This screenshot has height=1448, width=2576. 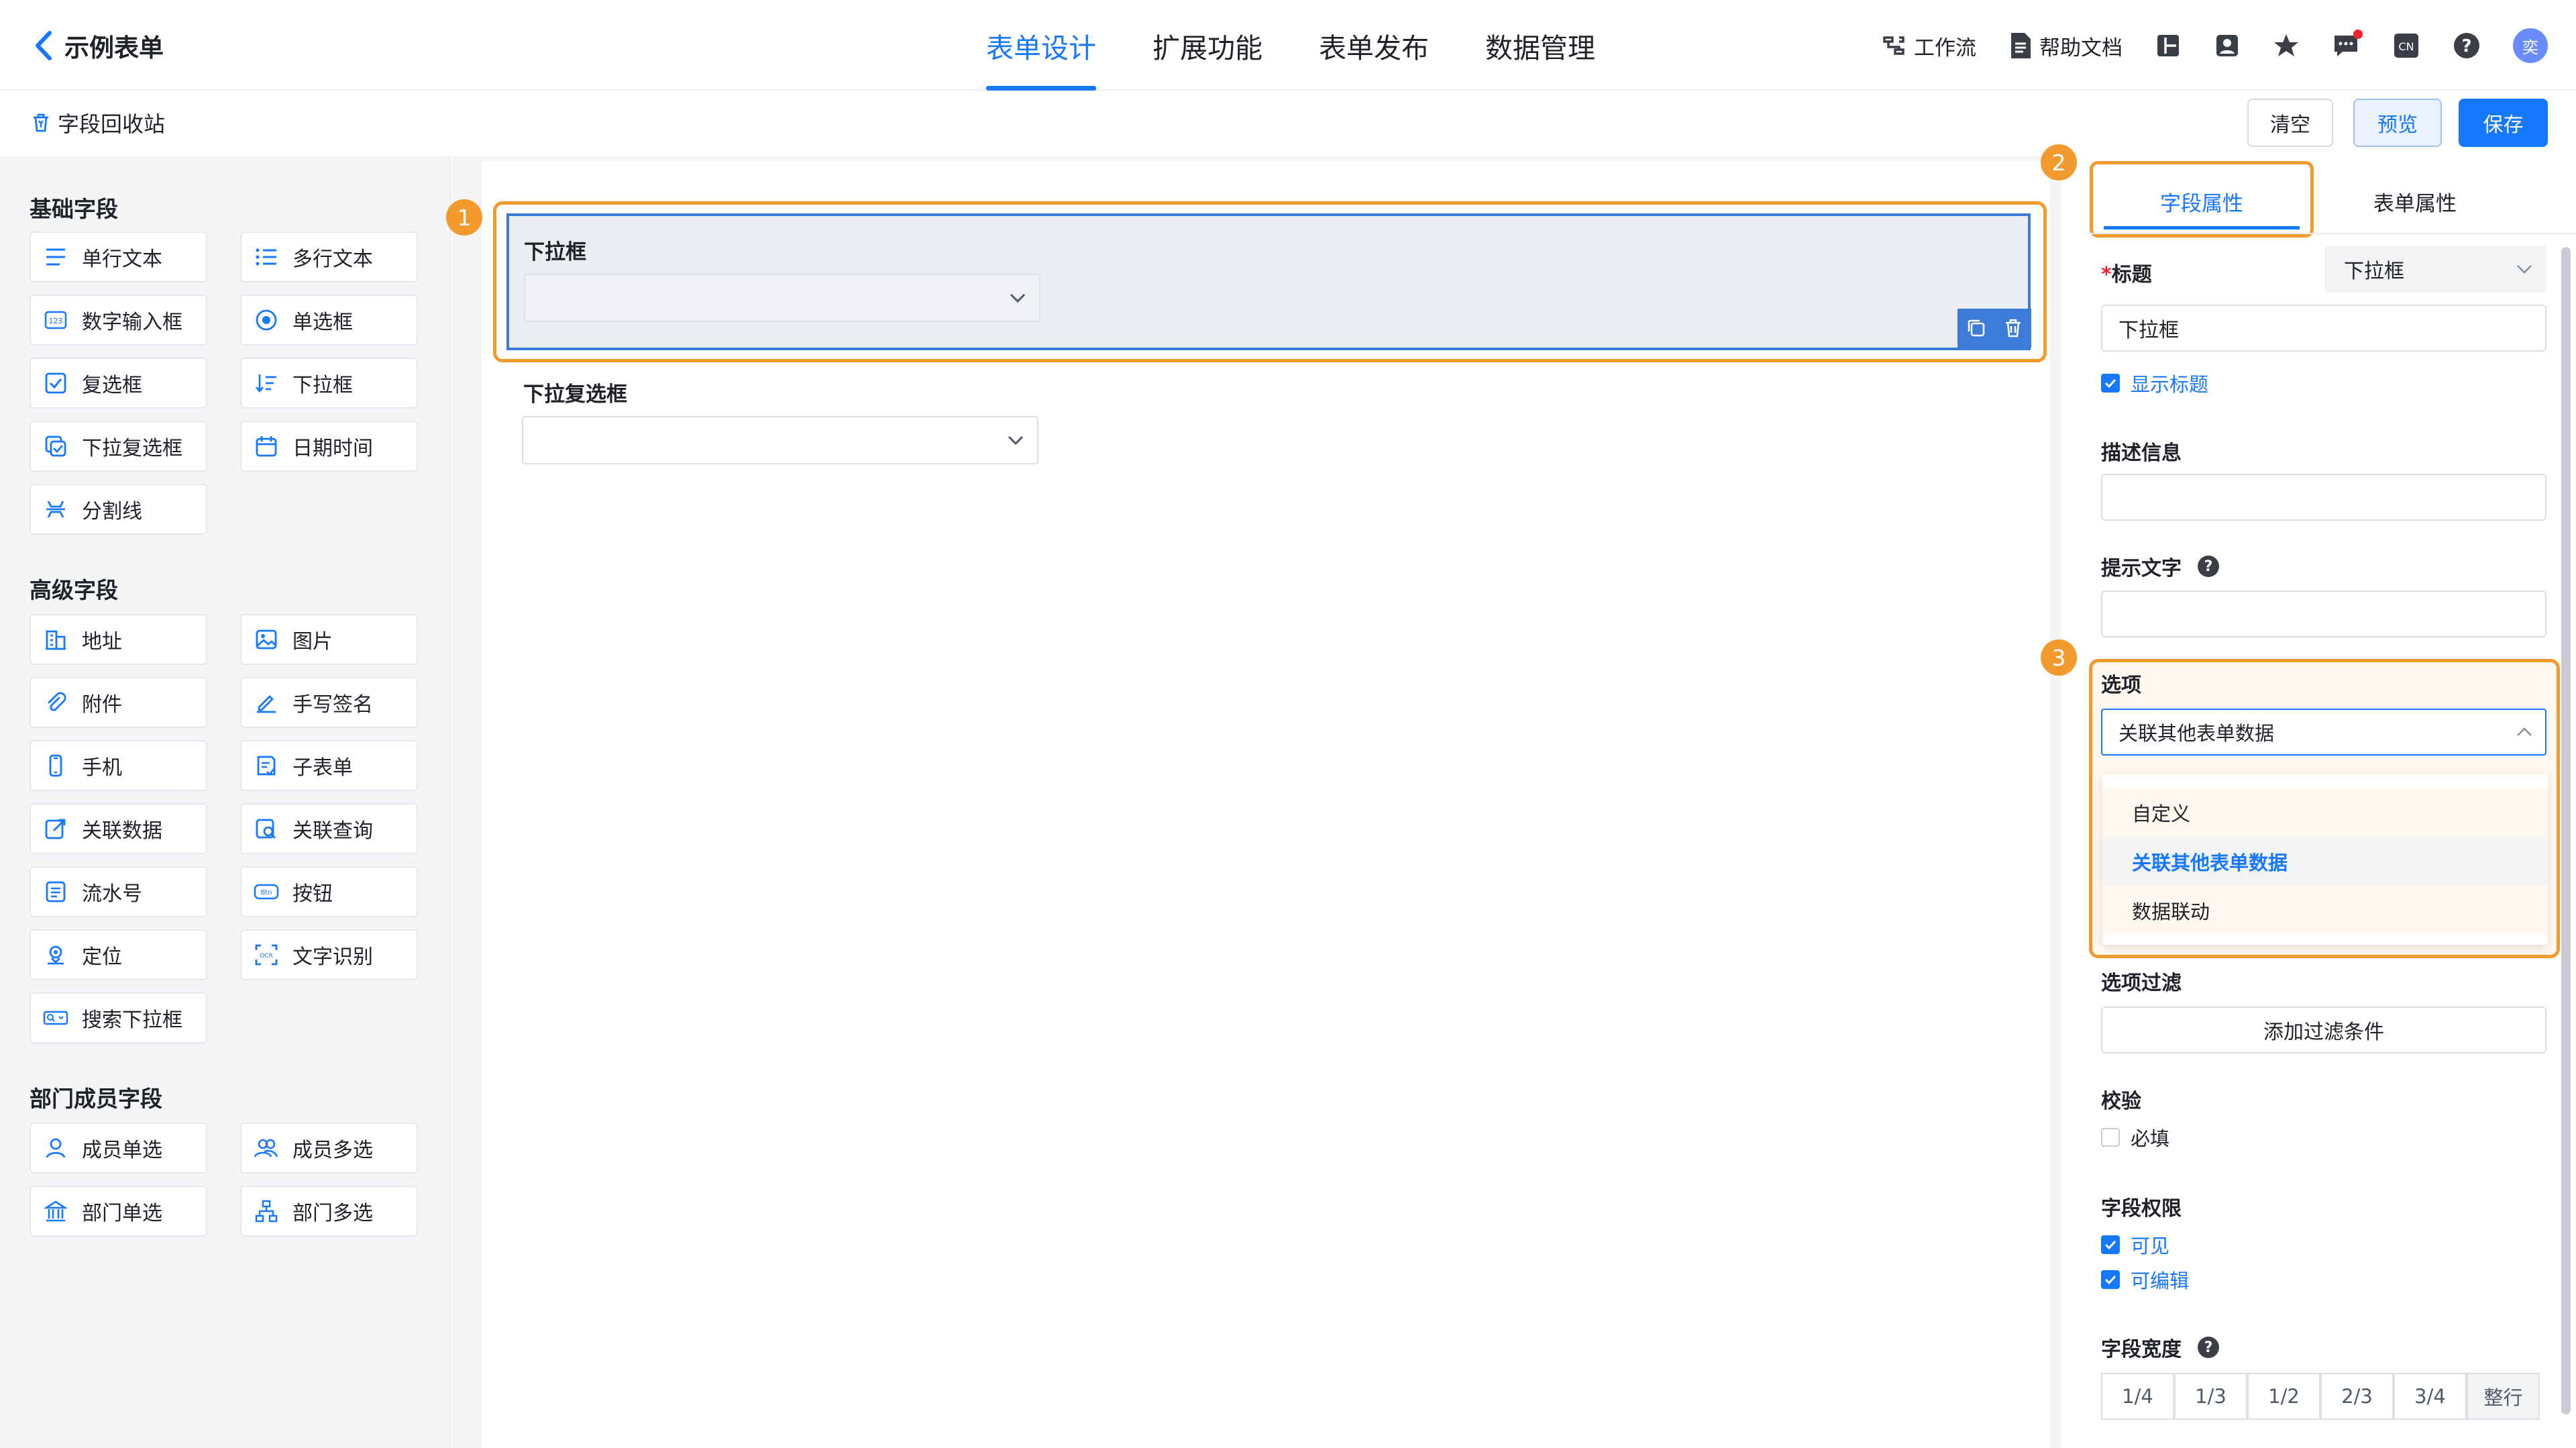 What do you see at coordinates (2110, 1244) in the screenshot?
I see `checkbox-checked-icon` at bounding box center [2110, 1244].